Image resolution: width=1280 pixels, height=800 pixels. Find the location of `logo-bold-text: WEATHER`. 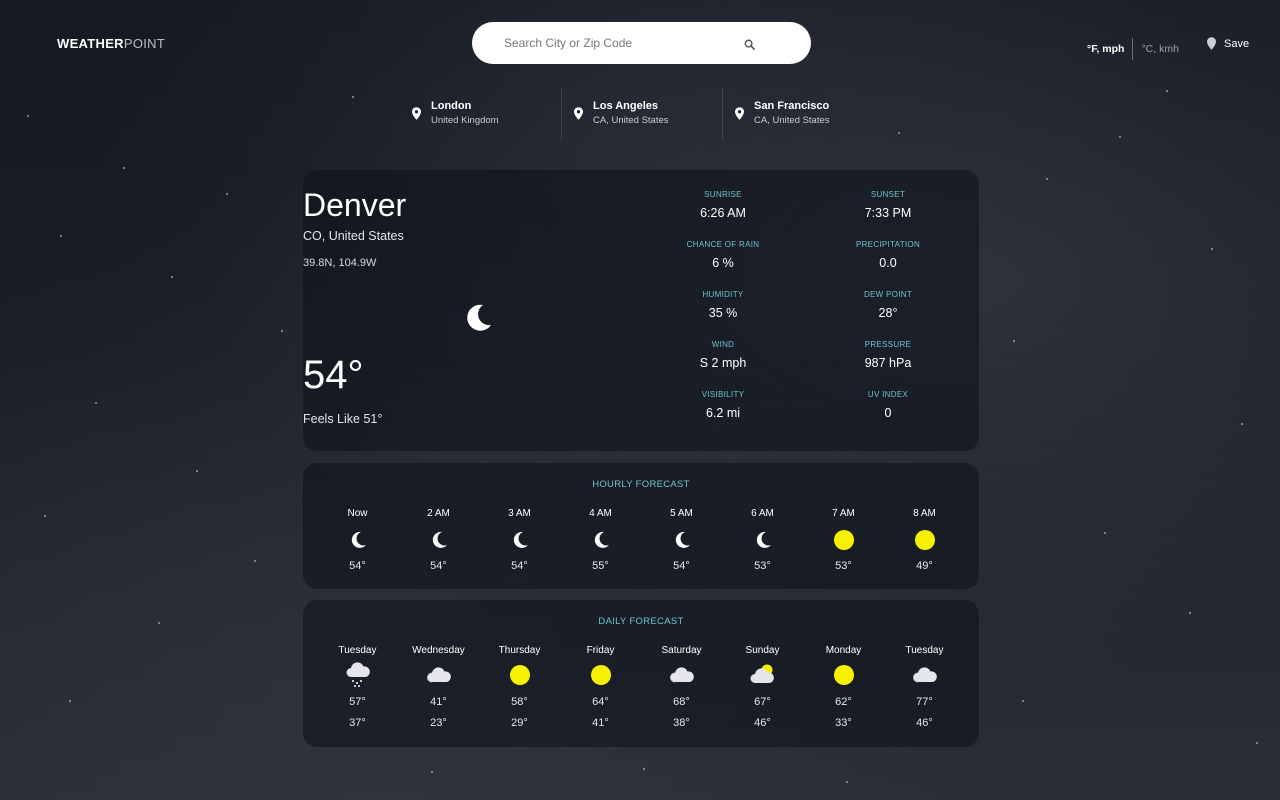

logo-bold-text: WEATHER is located at coordinates (90, 43).